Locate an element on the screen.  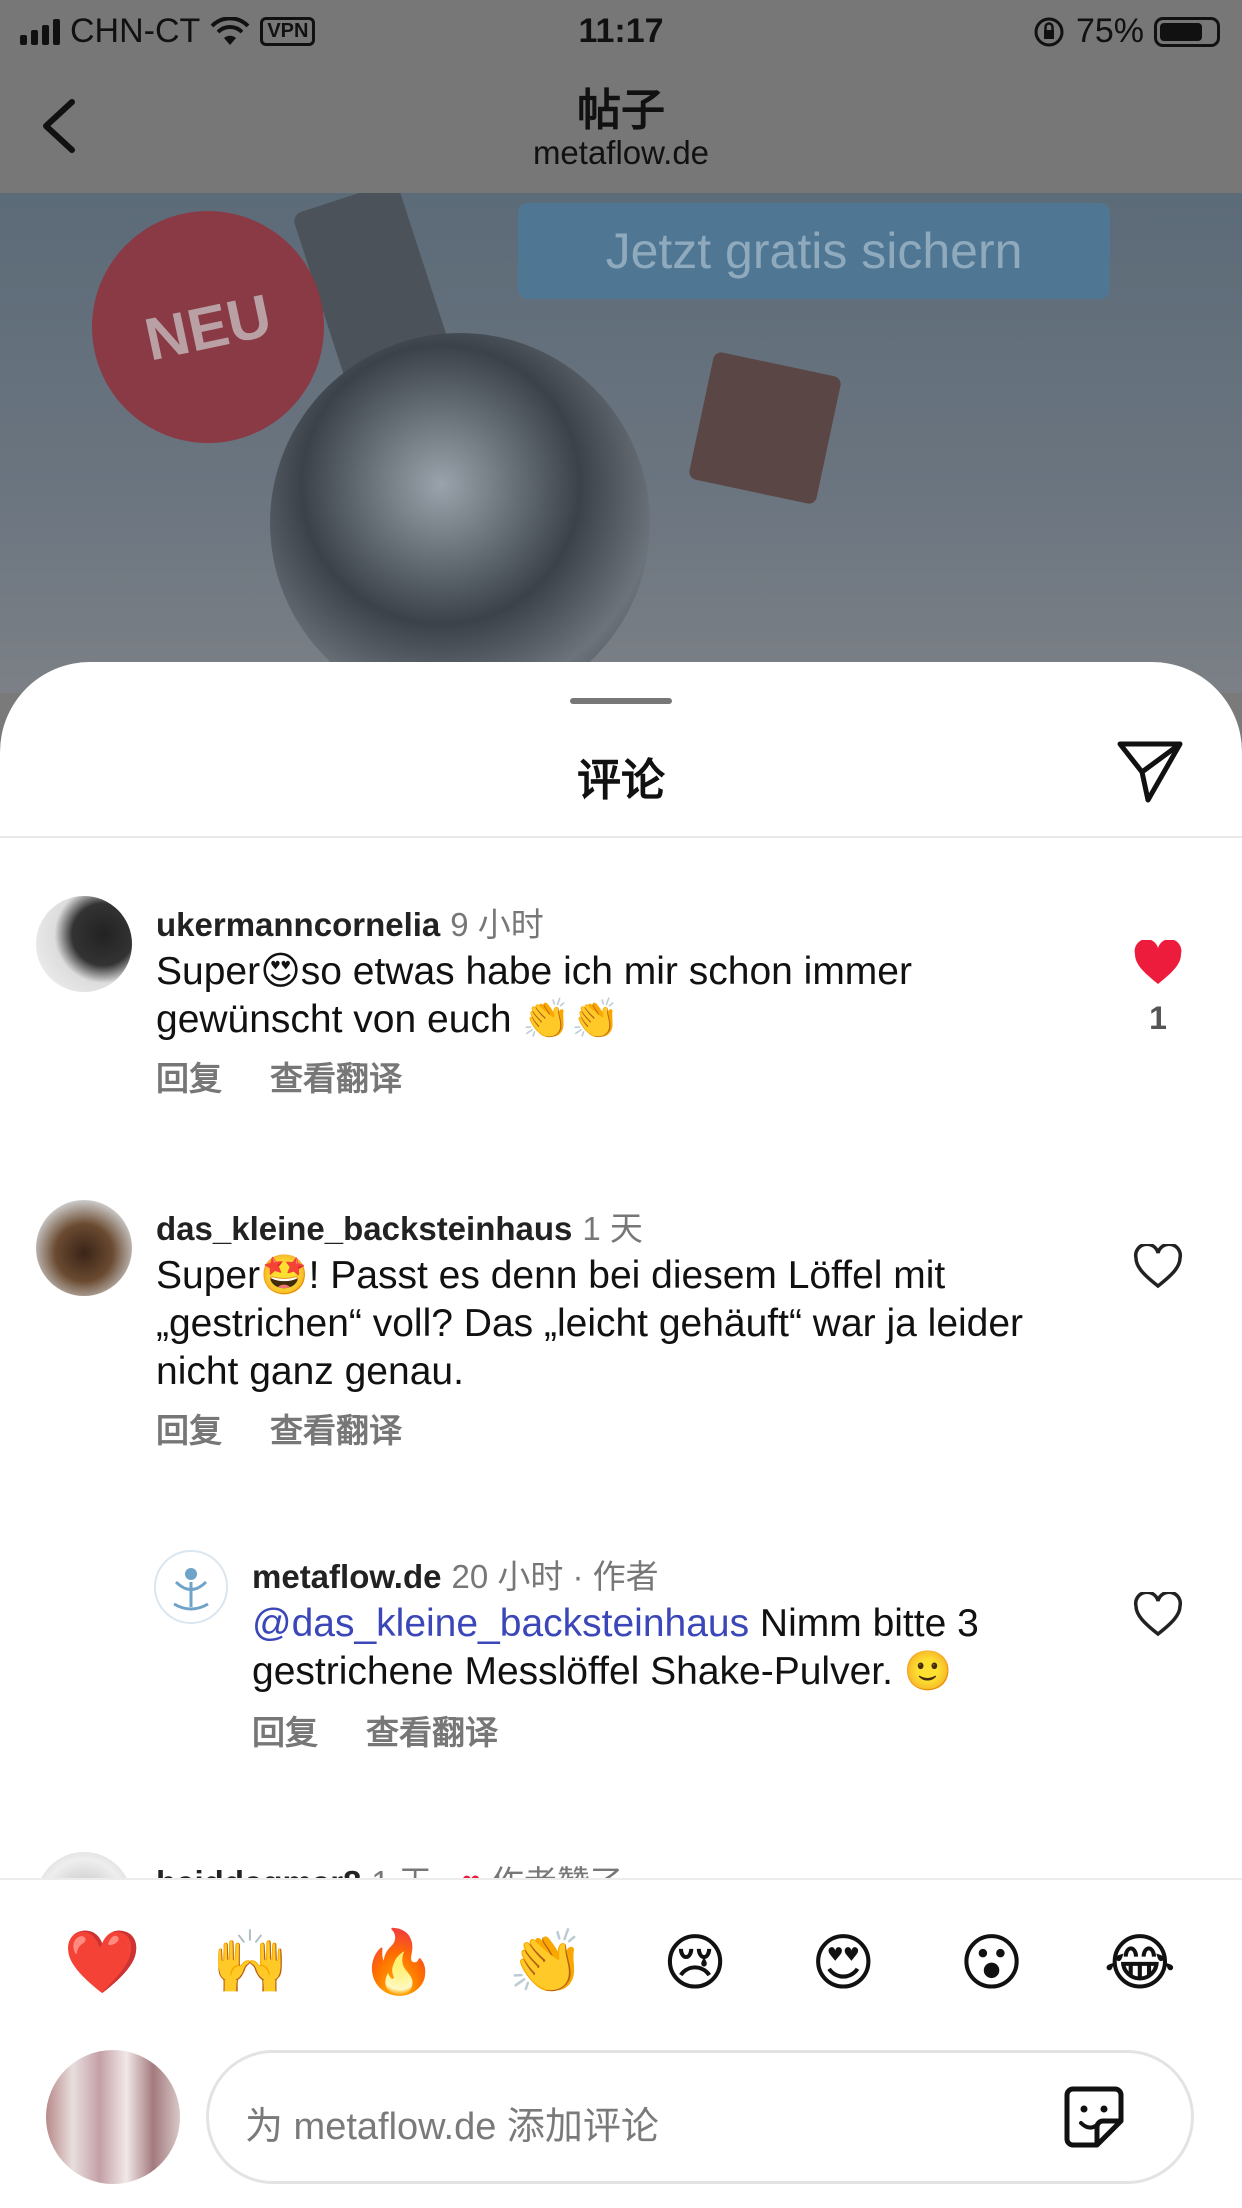
comment-input: 为 metaflow.de 添加评论 is located at coordinates (700, 2117).